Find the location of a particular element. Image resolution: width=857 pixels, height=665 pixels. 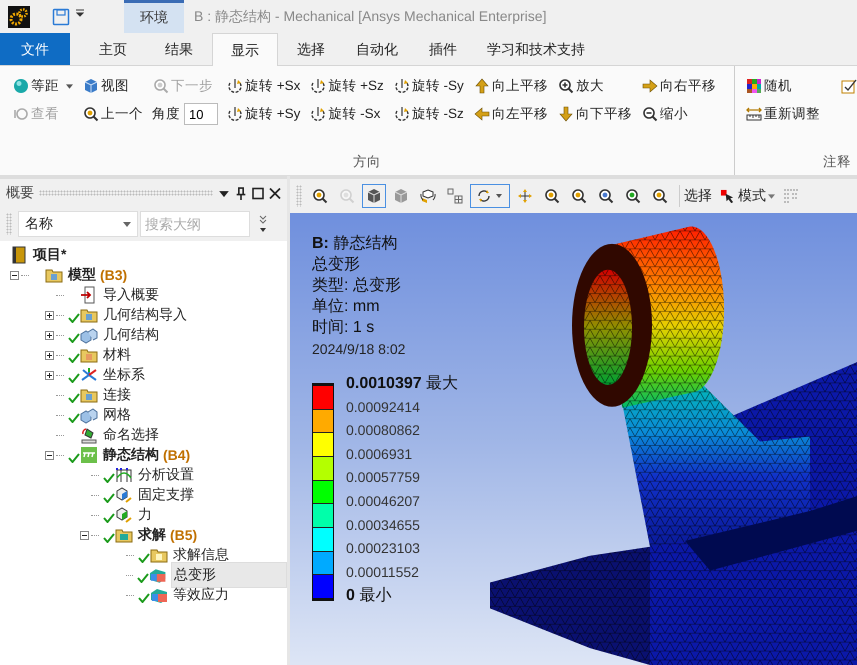

tree-node: 求解信息 is located at coordinates (201, 555).